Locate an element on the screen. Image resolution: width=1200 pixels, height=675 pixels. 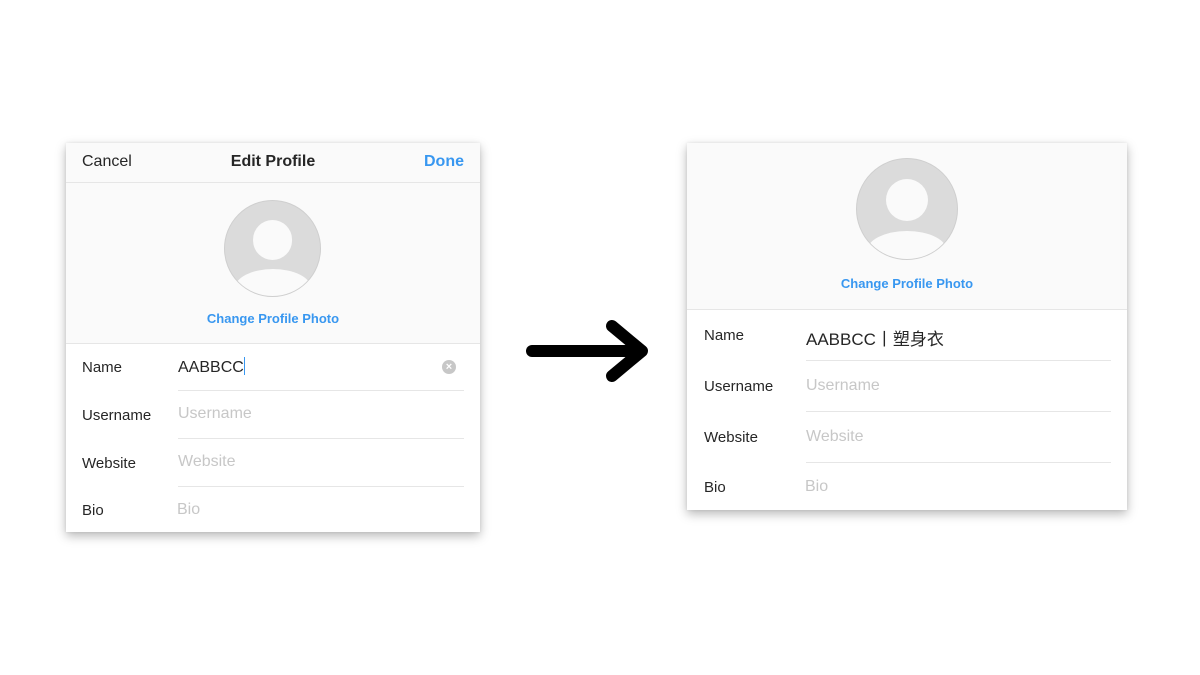
done-button: Done is located at coordinates (444, 162).